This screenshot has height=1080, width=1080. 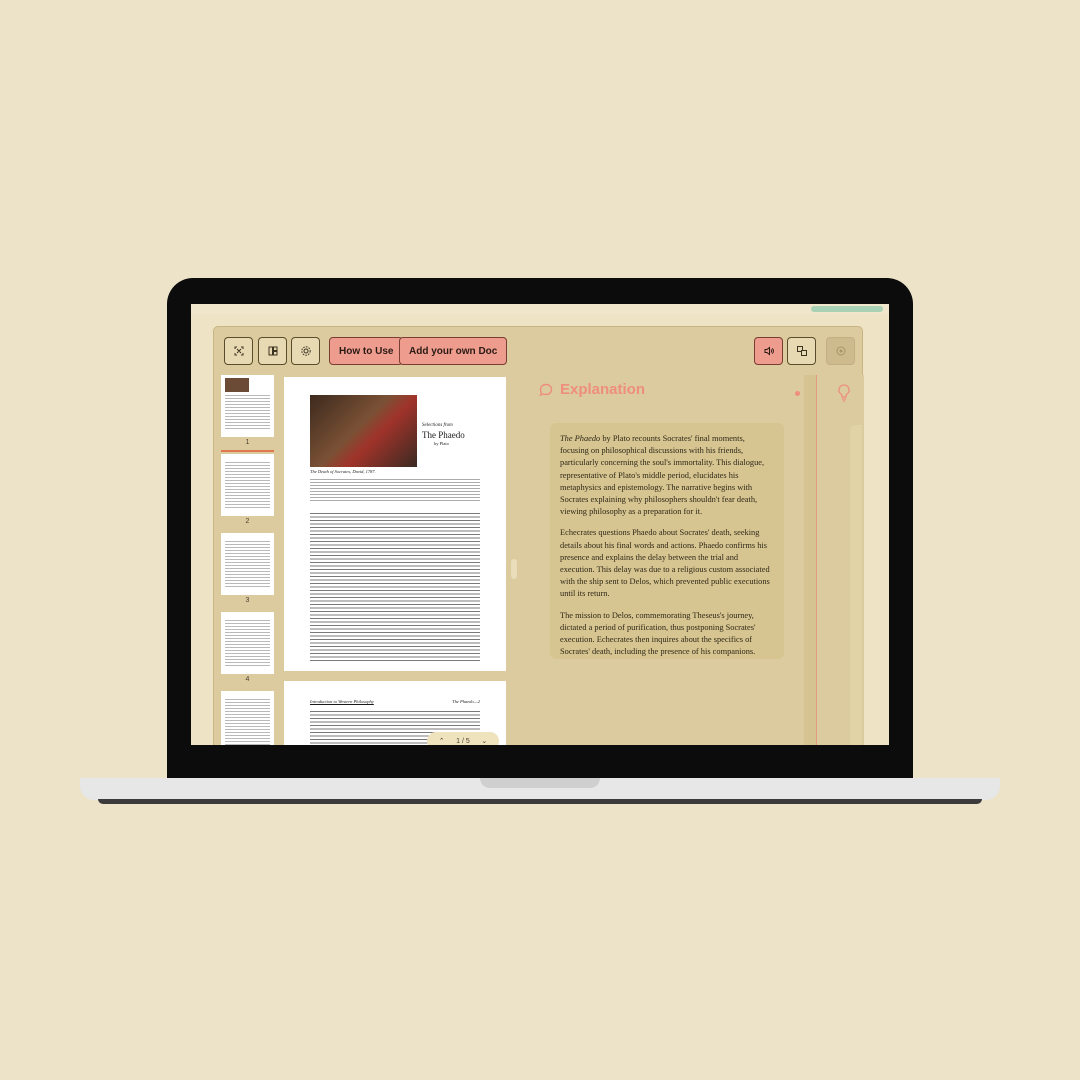 What do you see at coordinates (247, 521) in the screenshot?
I see `thumbnail-number: 2` at bounding box center [247, 521].